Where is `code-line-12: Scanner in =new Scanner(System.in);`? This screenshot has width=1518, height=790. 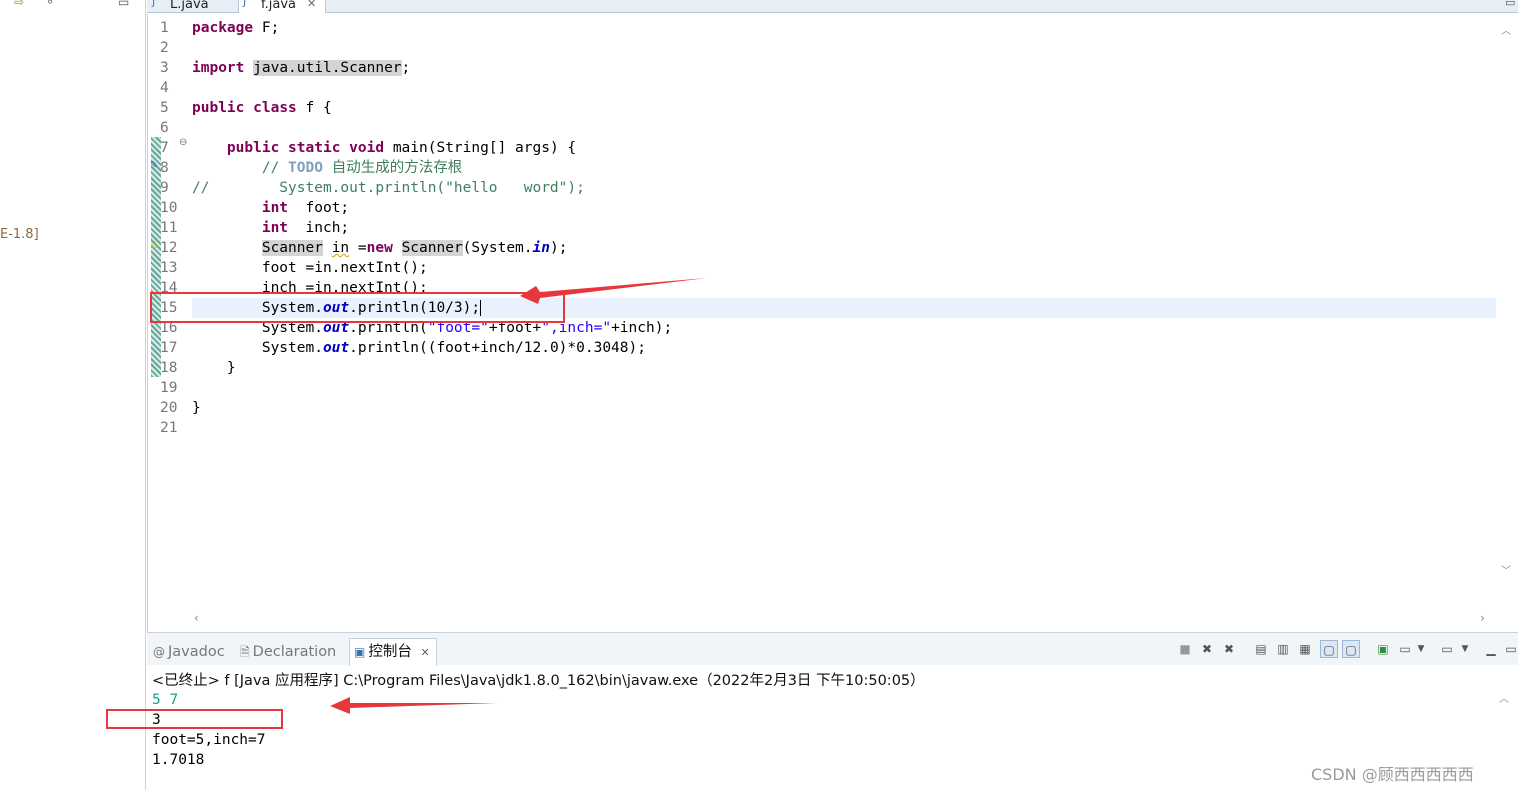 code-line-12: Scanner in =new Scanner(System.in); is located at coordinates (844, 248).